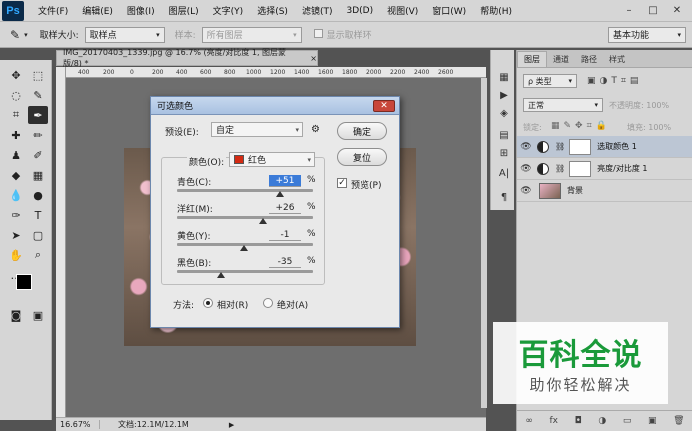 The height and width of the screenshot is (431, 692). What do you see at coordinates (504, 95) in the screenshot?
I see `play-action-icon: ▶` at bounding box center [504, 95].